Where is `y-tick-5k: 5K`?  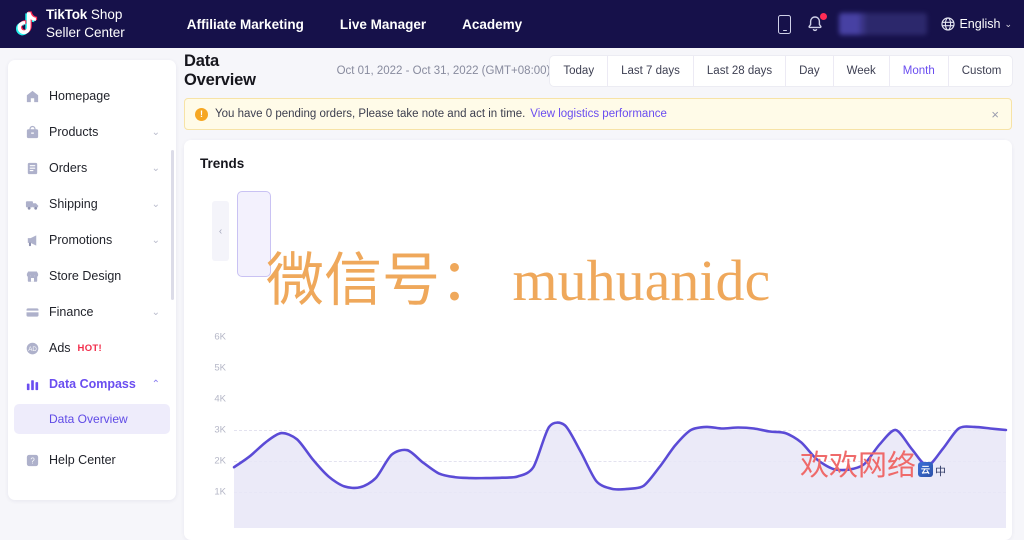 y-tick-5k: 5K is located at coordinates (220, 368).